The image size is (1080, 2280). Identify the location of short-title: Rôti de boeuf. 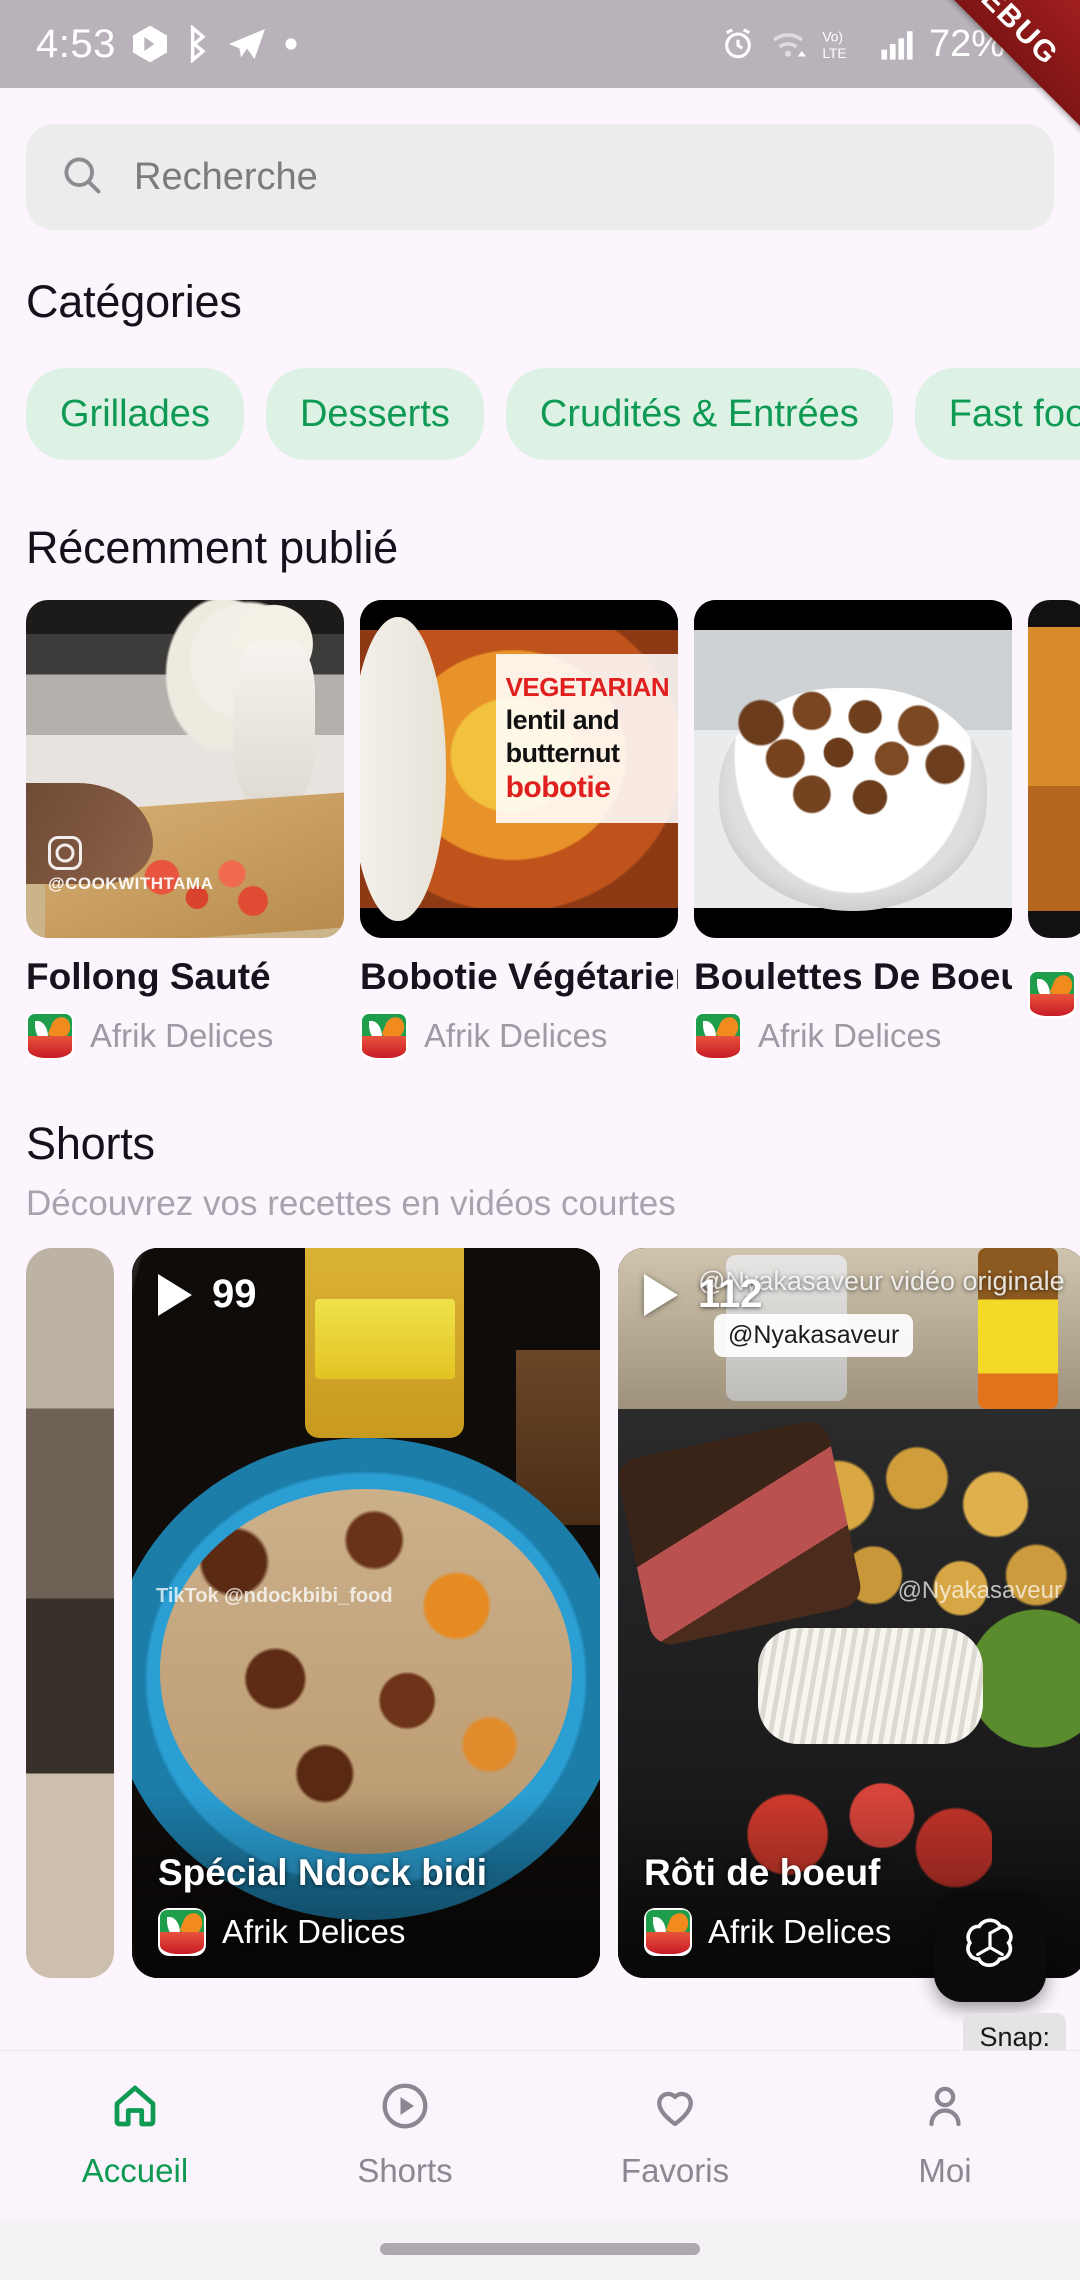
(762, 1872).